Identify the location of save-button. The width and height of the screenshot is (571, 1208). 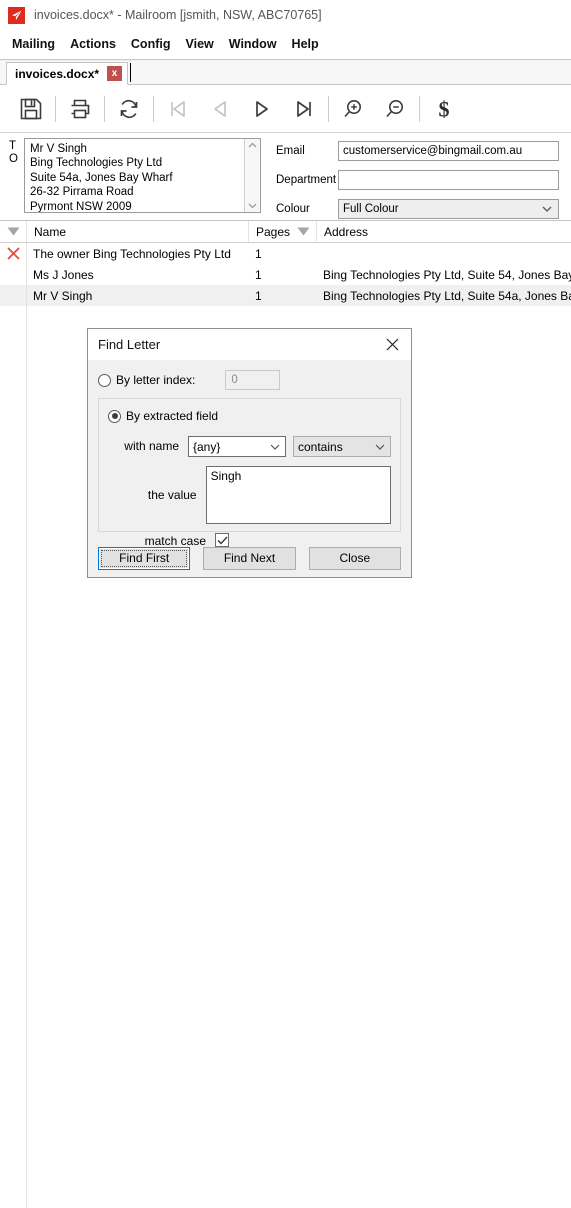
(31, 109).